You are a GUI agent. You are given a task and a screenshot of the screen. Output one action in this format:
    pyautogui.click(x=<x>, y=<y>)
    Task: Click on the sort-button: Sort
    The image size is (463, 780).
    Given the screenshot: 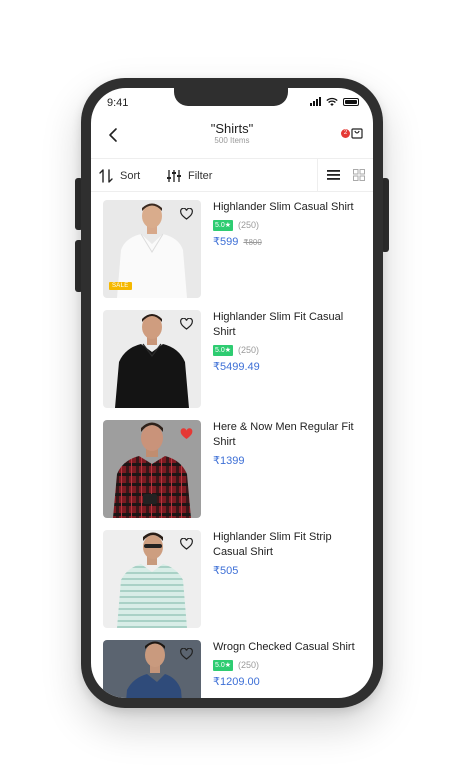 What is the action you would take?
    pyautogui.click(x=119, y=175)
    